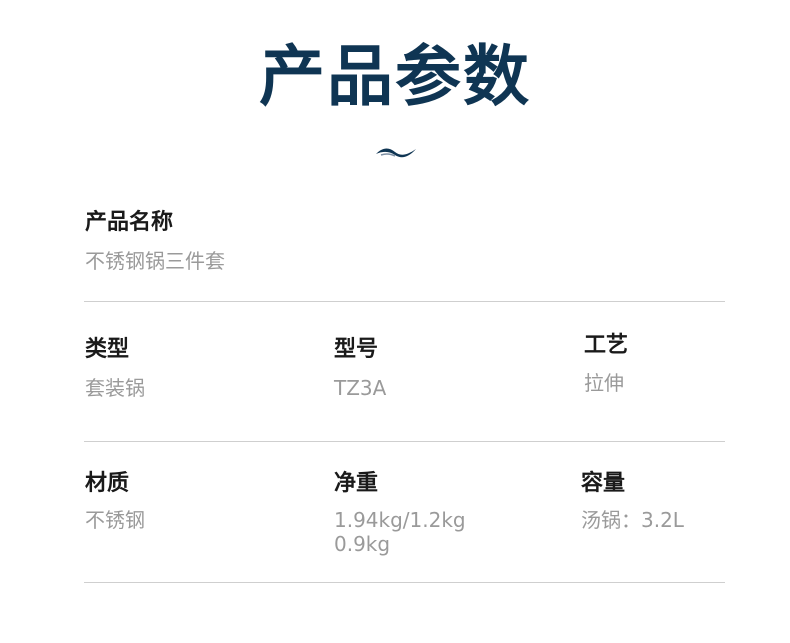 The width and height of the screenshot is (790, 643). I want to click on product-name-value: 不锈钢锅三件套, so click(155, 261).